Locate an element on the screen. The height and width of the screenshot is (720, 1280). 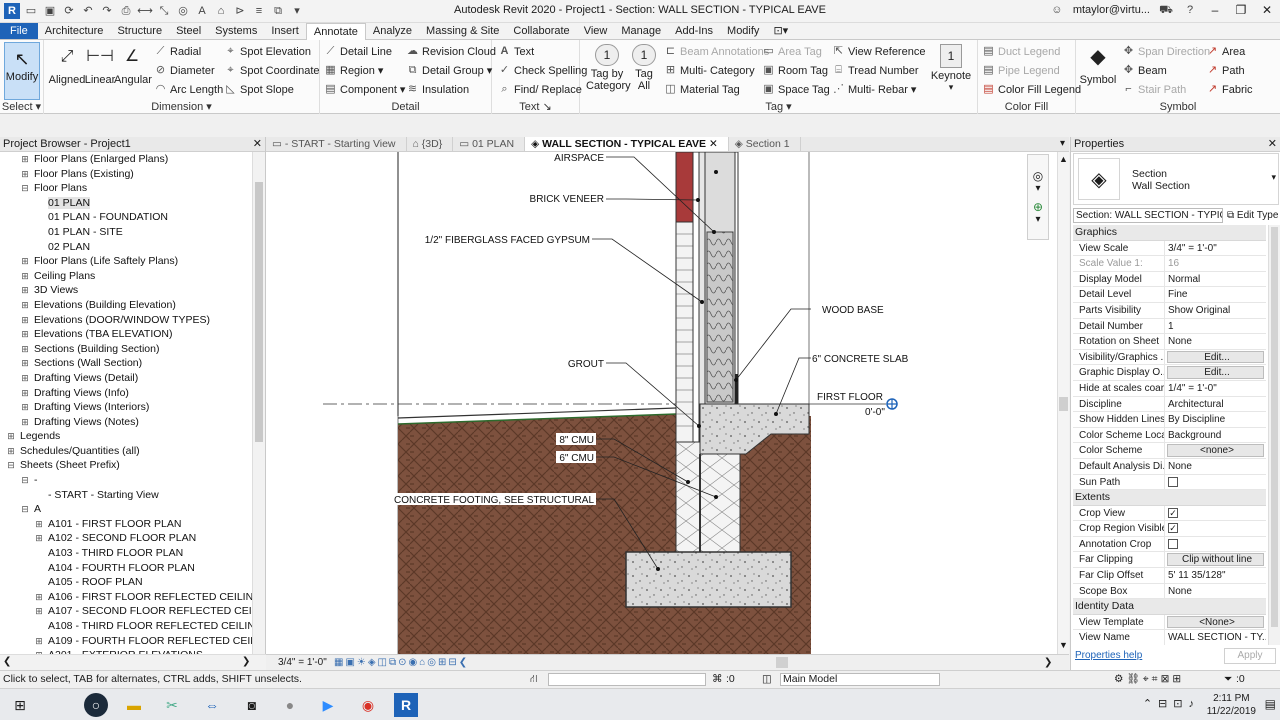
editable-icon: ⌘ is located at coordinates (717, 679).